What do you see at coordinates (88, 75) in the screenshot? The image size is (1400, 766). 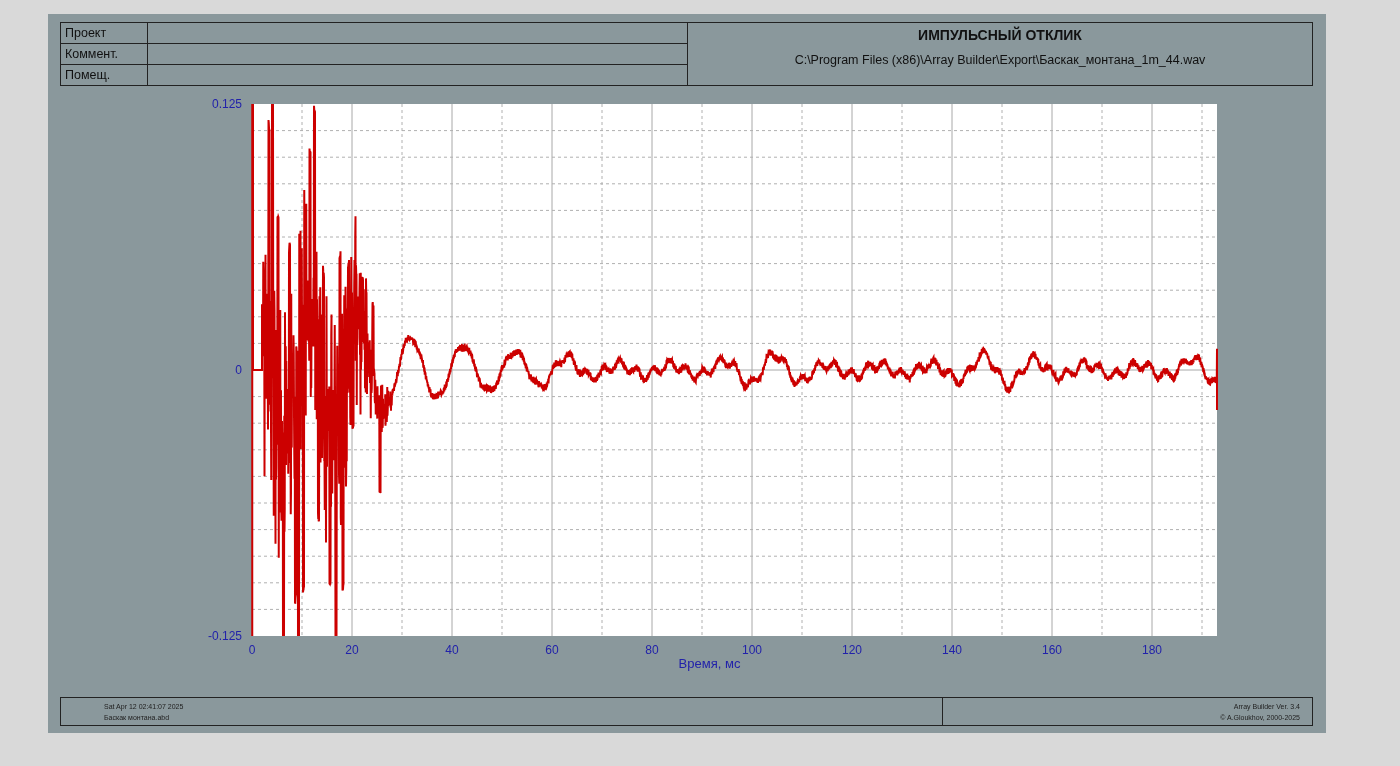 I see `field-label: Помещ.` at bounding box center [88, 75].